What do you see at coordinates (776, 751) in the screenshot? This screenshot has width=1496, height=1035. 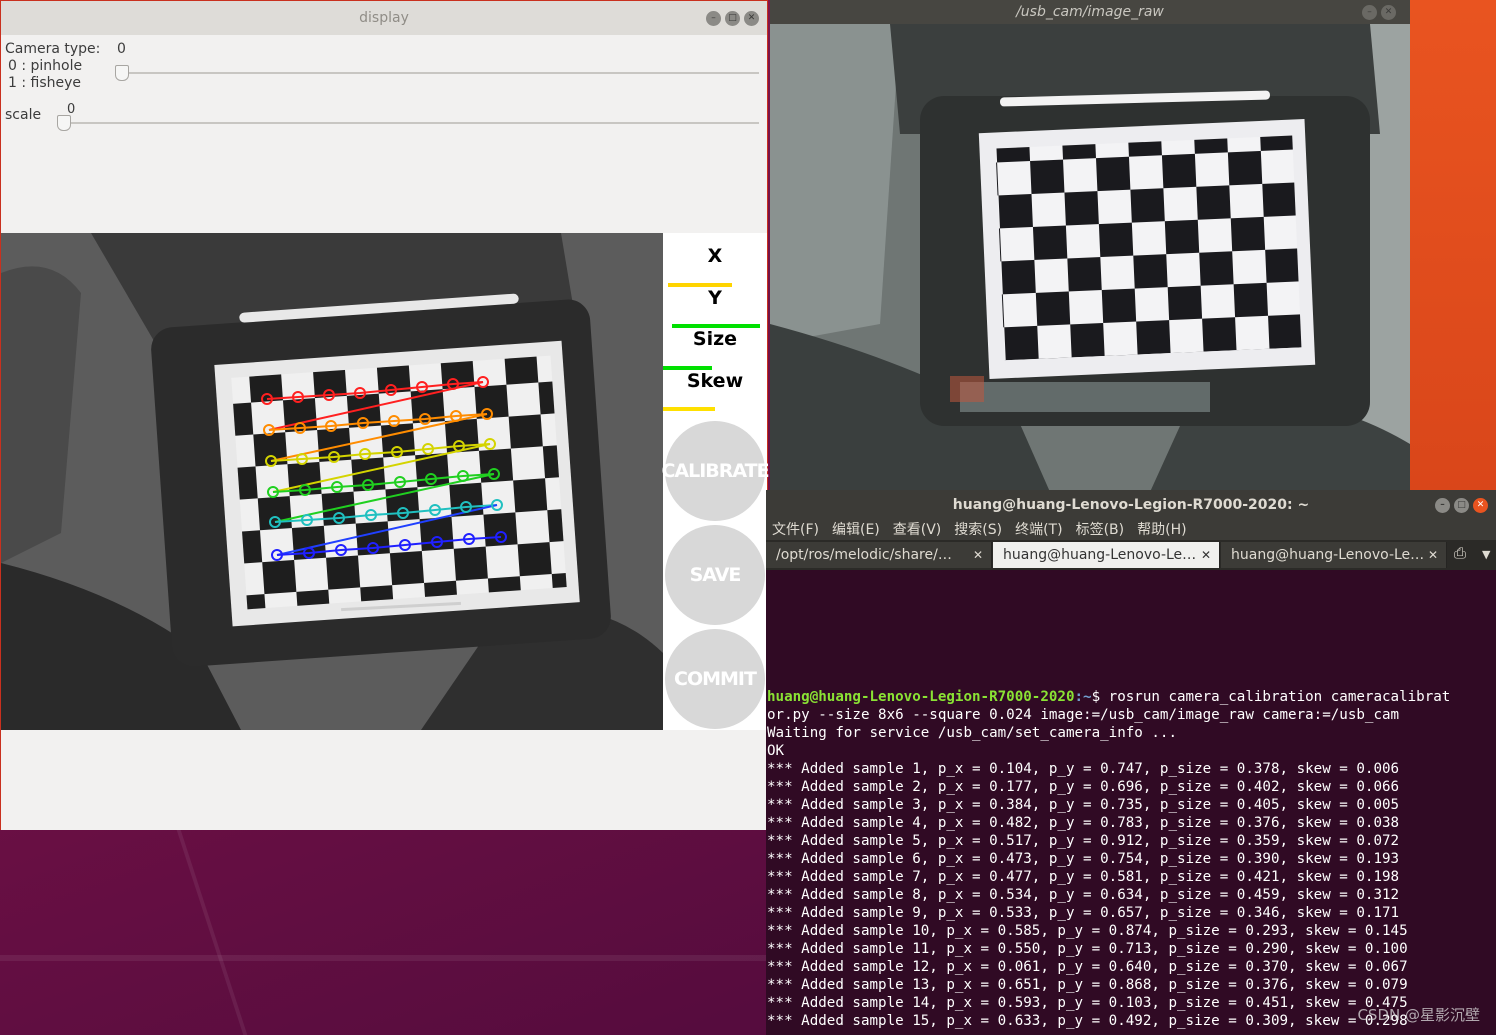 I see `output-line: OK` at bounding box center [776, 751].